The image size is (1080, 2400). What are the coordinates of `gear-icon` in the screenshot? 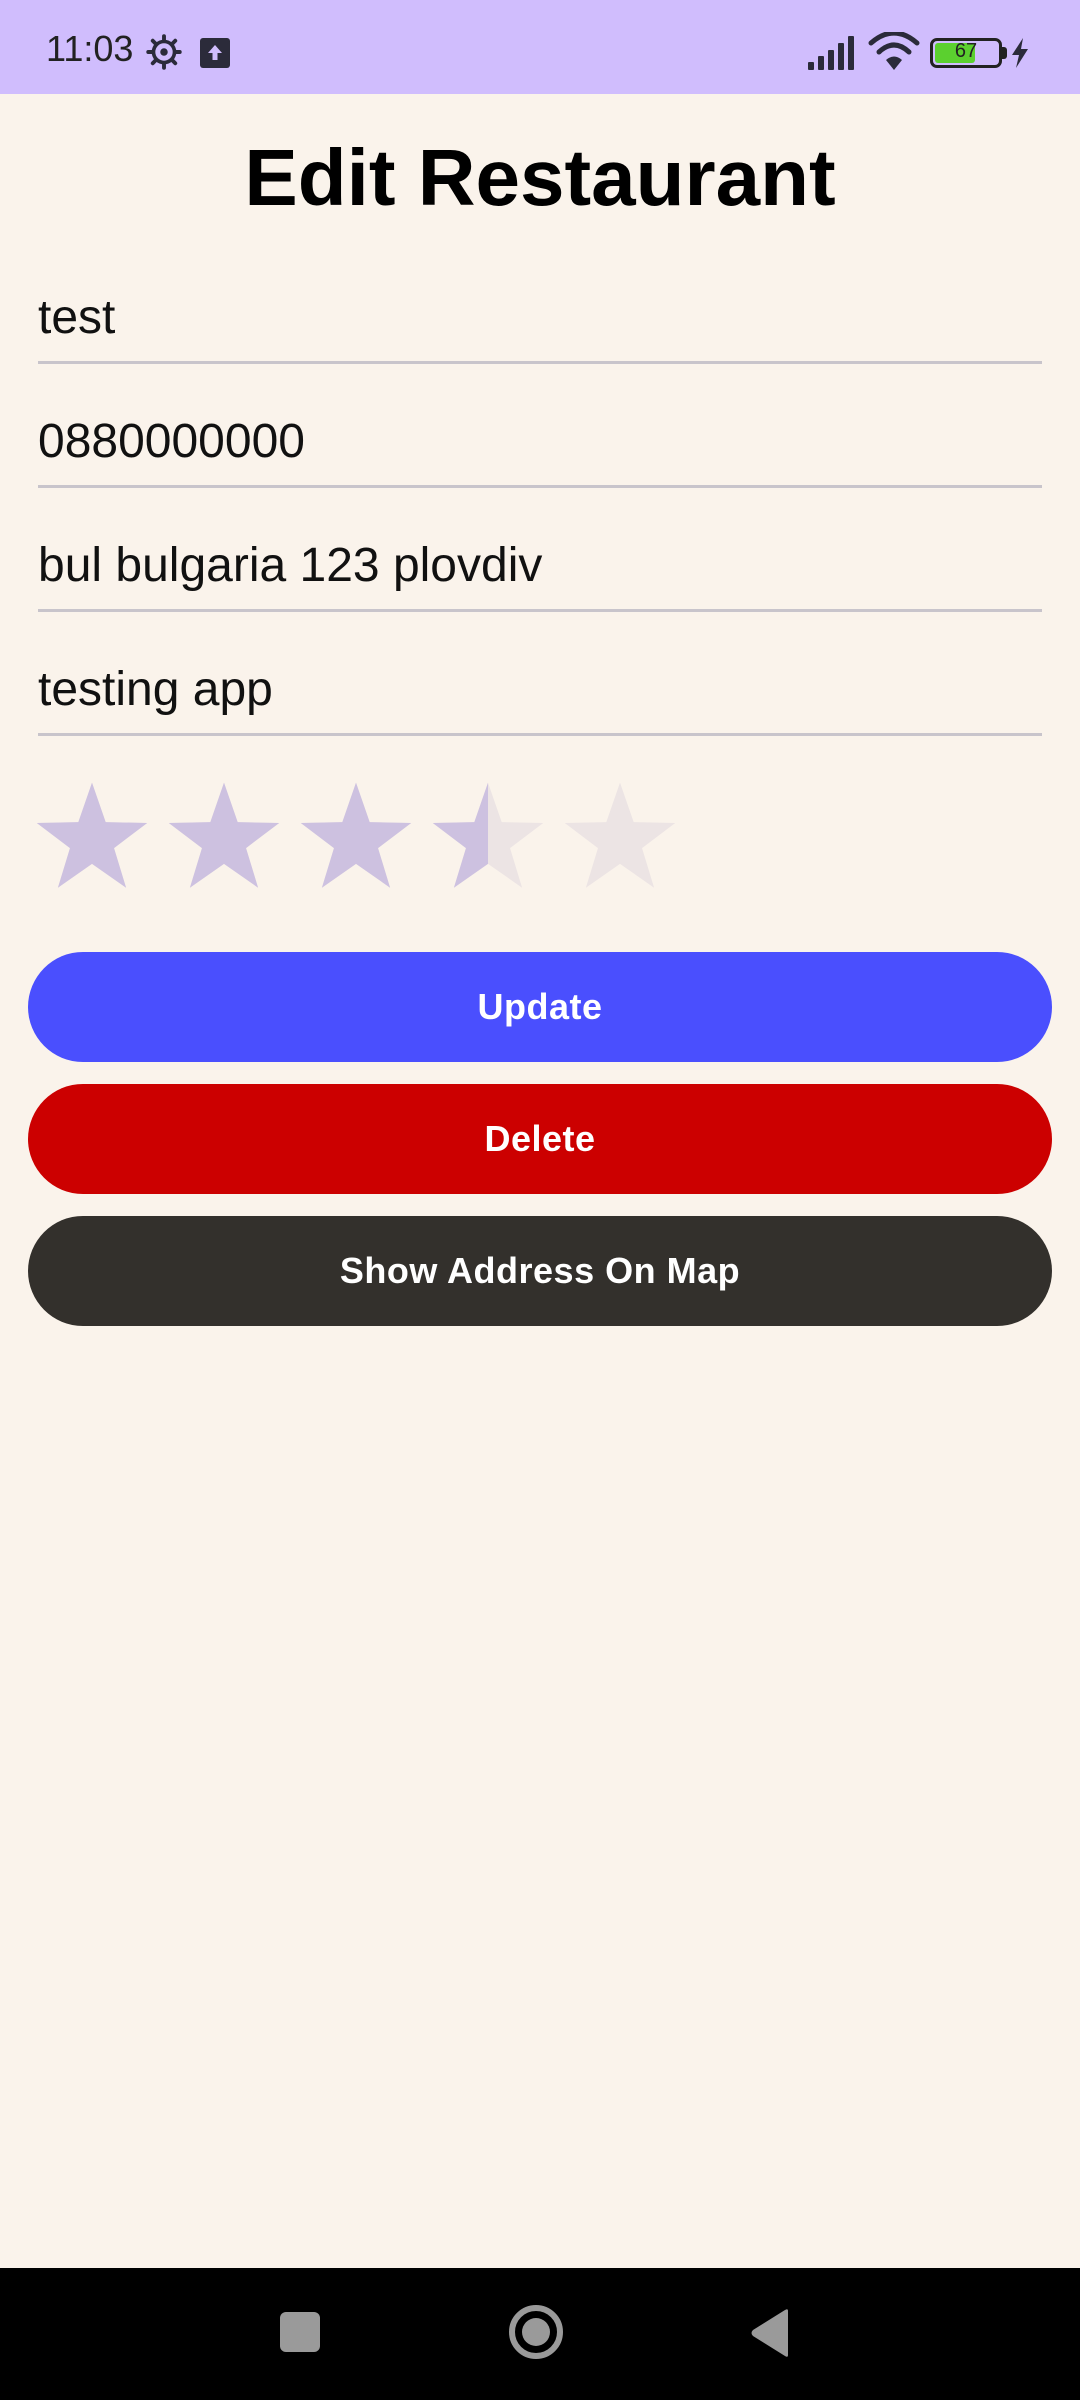 It's located at (164, 52).